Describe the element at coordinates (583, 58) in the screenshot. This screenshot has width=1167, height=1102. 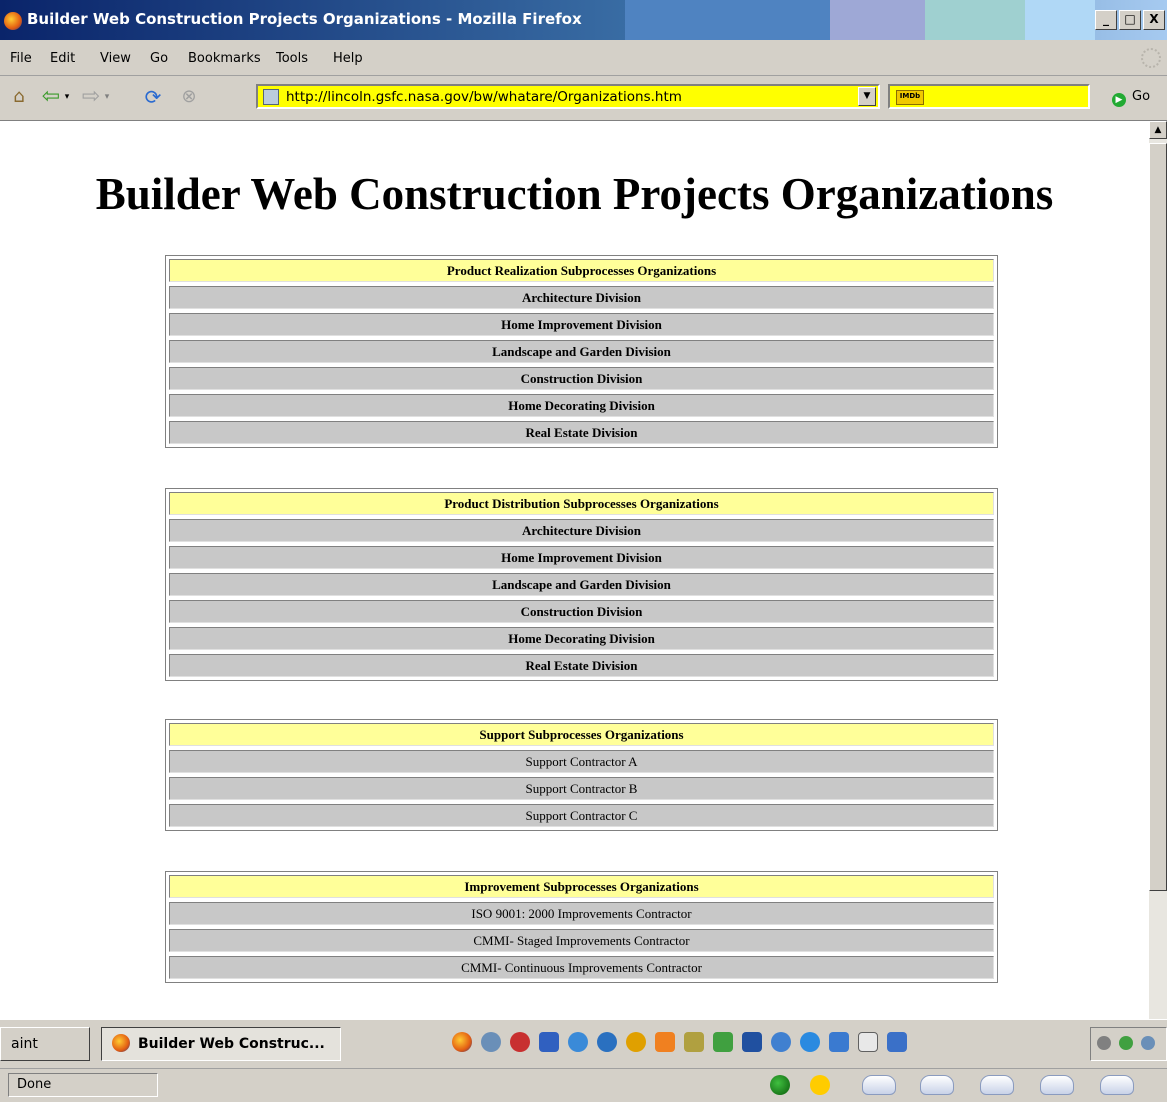
I see `menu-bar: File Edit View Go Bookmarks Tools Help` at that location.